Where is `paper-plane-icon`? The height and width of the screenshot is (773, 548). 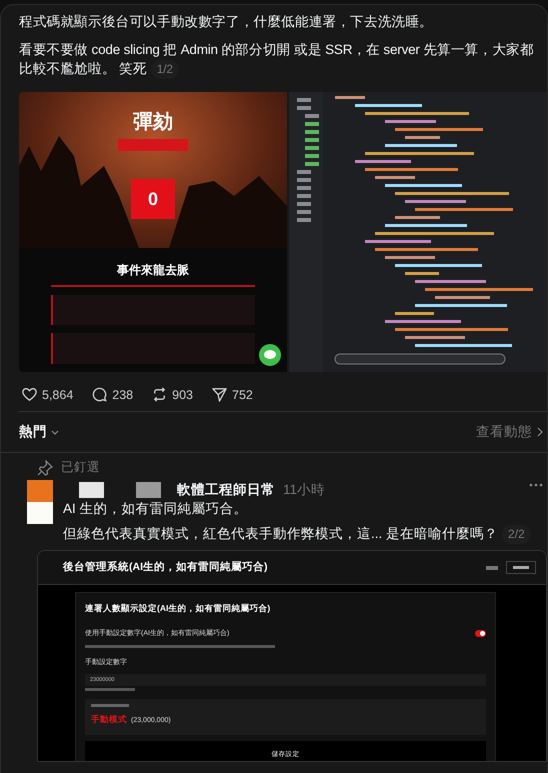 paper-plane-icon is located at coordinates (219, 394).